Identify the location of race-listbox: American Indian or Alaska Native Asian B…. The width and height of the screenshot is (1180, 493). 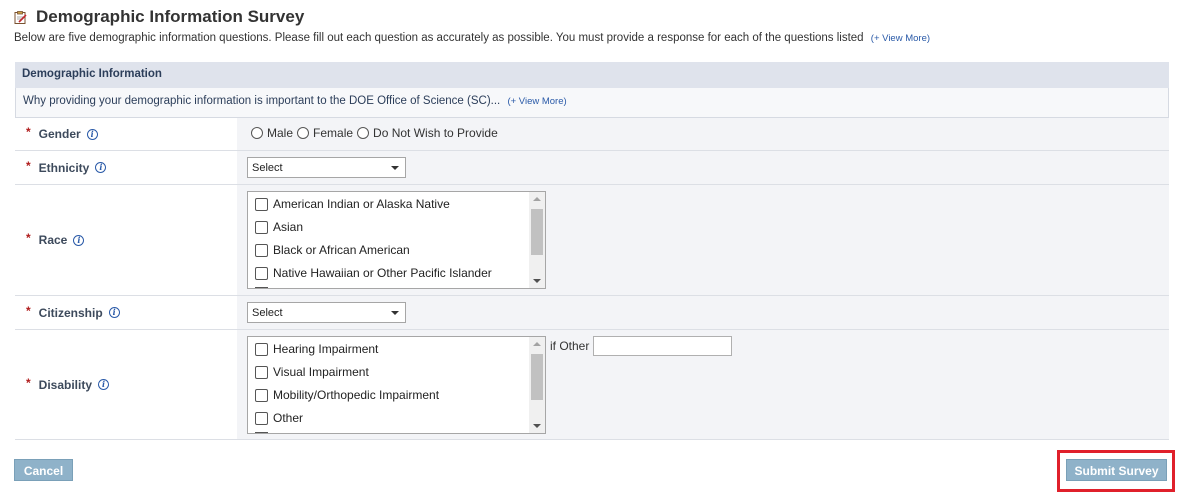
(396, 240).